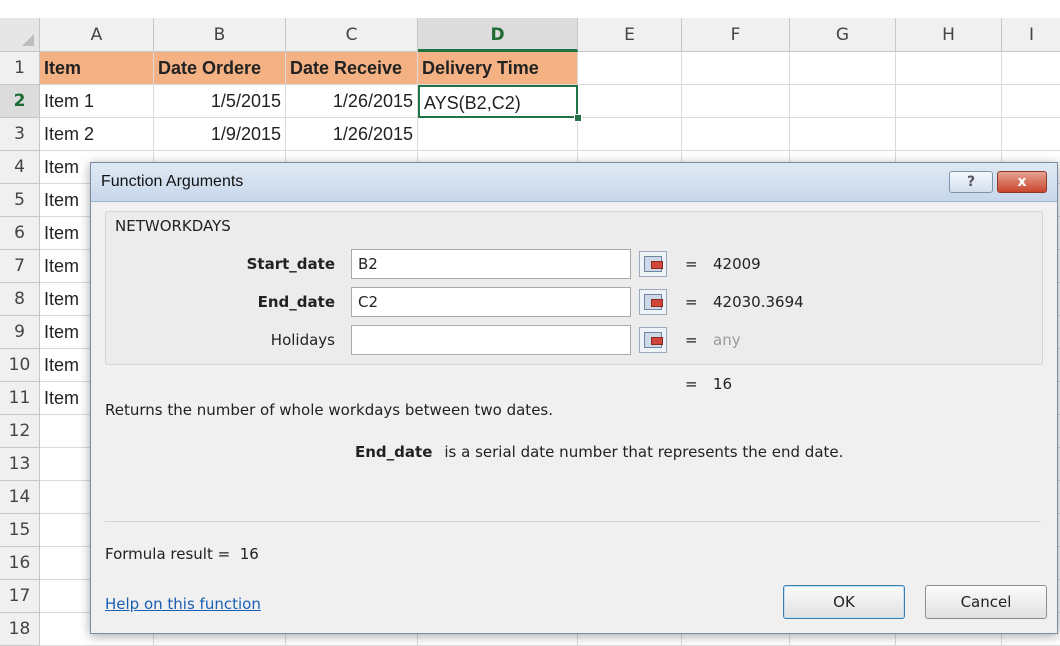 Image resolution: width=1060 pixels, height=646 pixels. What do you see at coordinates (290, 264) in the screenshot?
I see `start-date-label: Start_date` at bounding box center [290, 264].